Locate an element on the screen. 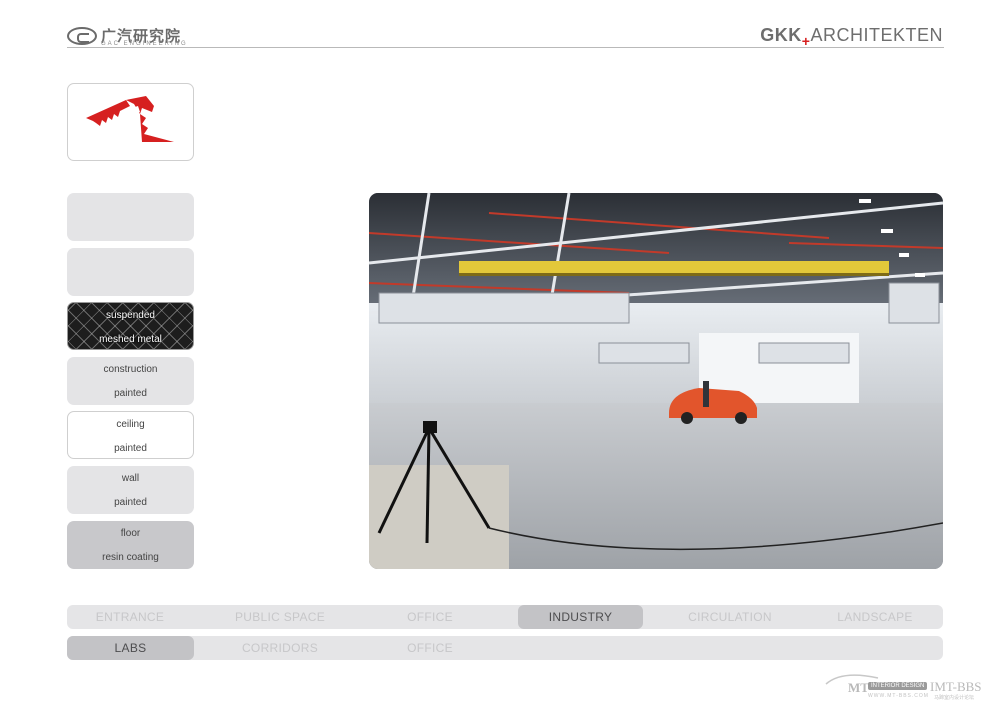  material-line1: suspended is located at coordinates (130, 315).